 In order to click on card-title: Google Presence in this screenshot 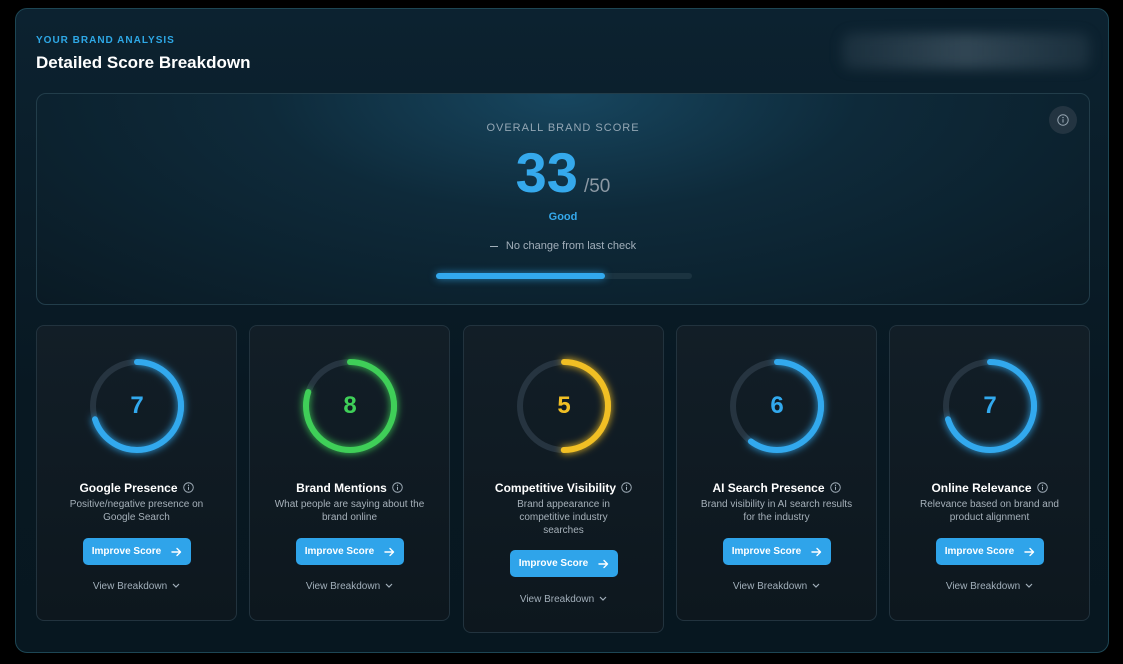, I will do `click(136, 488)`.